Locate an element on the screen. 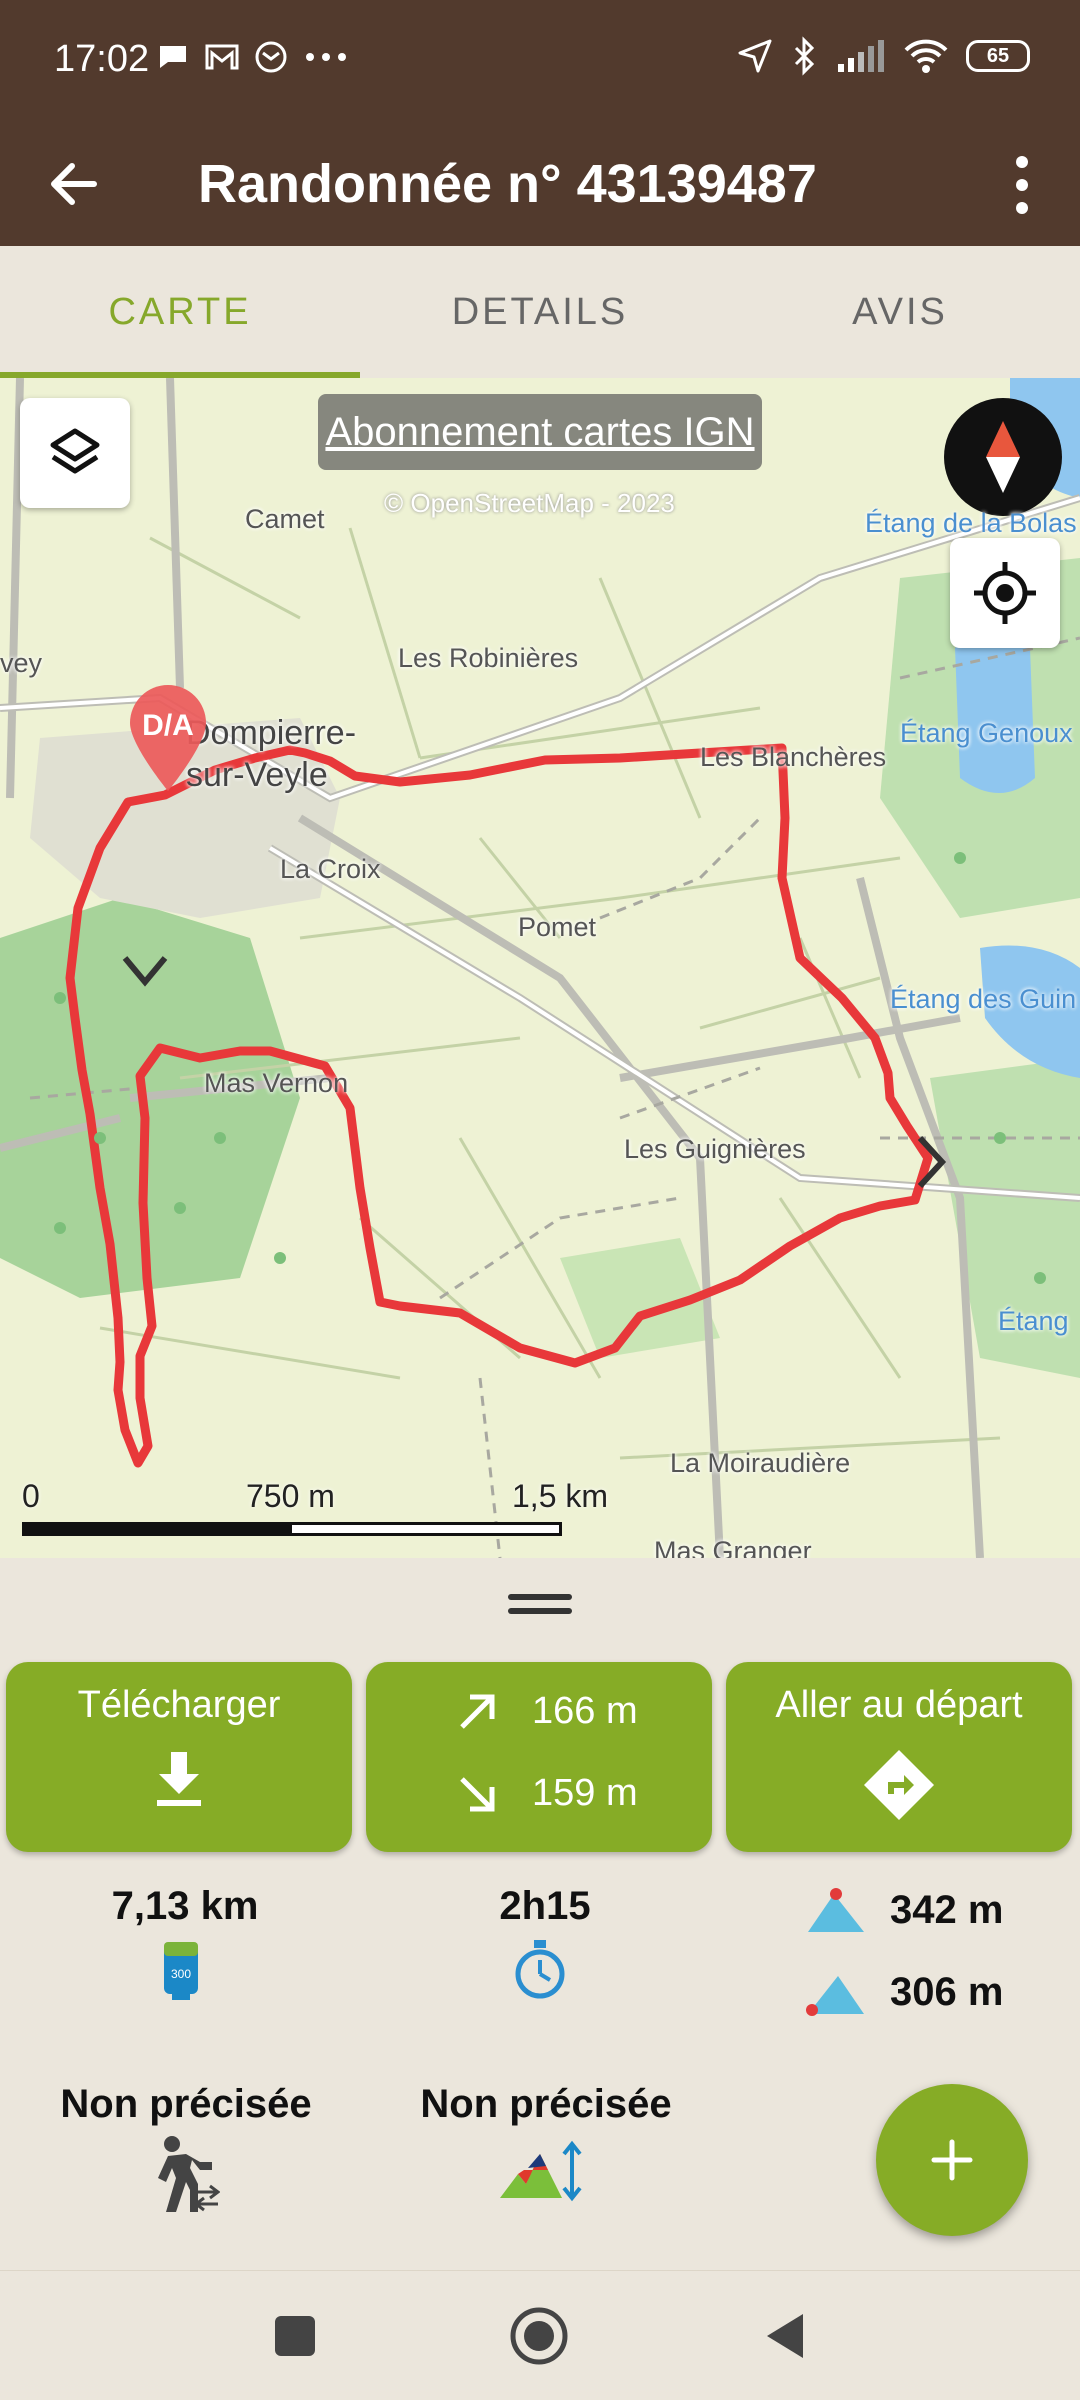 The height and width of the screenshot is (2400, 1080). more-vert-icon is located at coordinates (1022, 185).